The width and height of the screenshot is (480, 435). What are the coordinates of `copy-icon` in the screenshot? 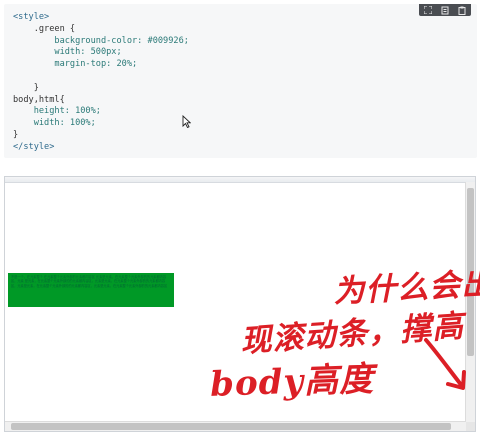 It's located at (444, 10).